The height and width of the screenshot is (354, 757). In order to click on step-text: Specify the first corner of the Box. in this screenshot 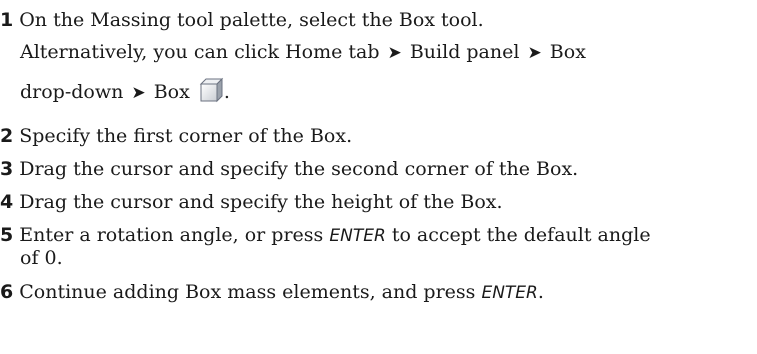, I will do `click(186, 136)`.